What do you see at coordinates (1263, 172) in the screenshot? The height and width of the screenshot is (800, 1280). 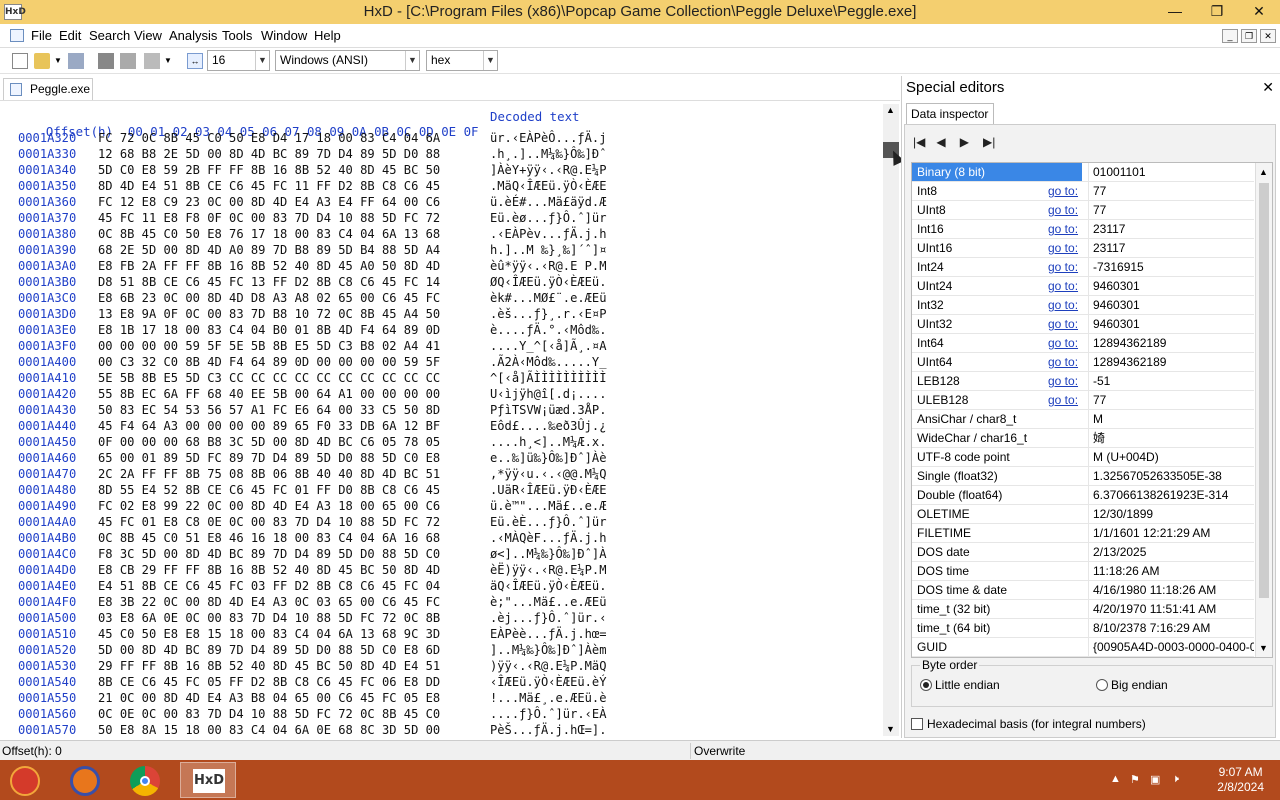 I see `scroll-up-icon: ▲` at bounding box center [1263, 172].